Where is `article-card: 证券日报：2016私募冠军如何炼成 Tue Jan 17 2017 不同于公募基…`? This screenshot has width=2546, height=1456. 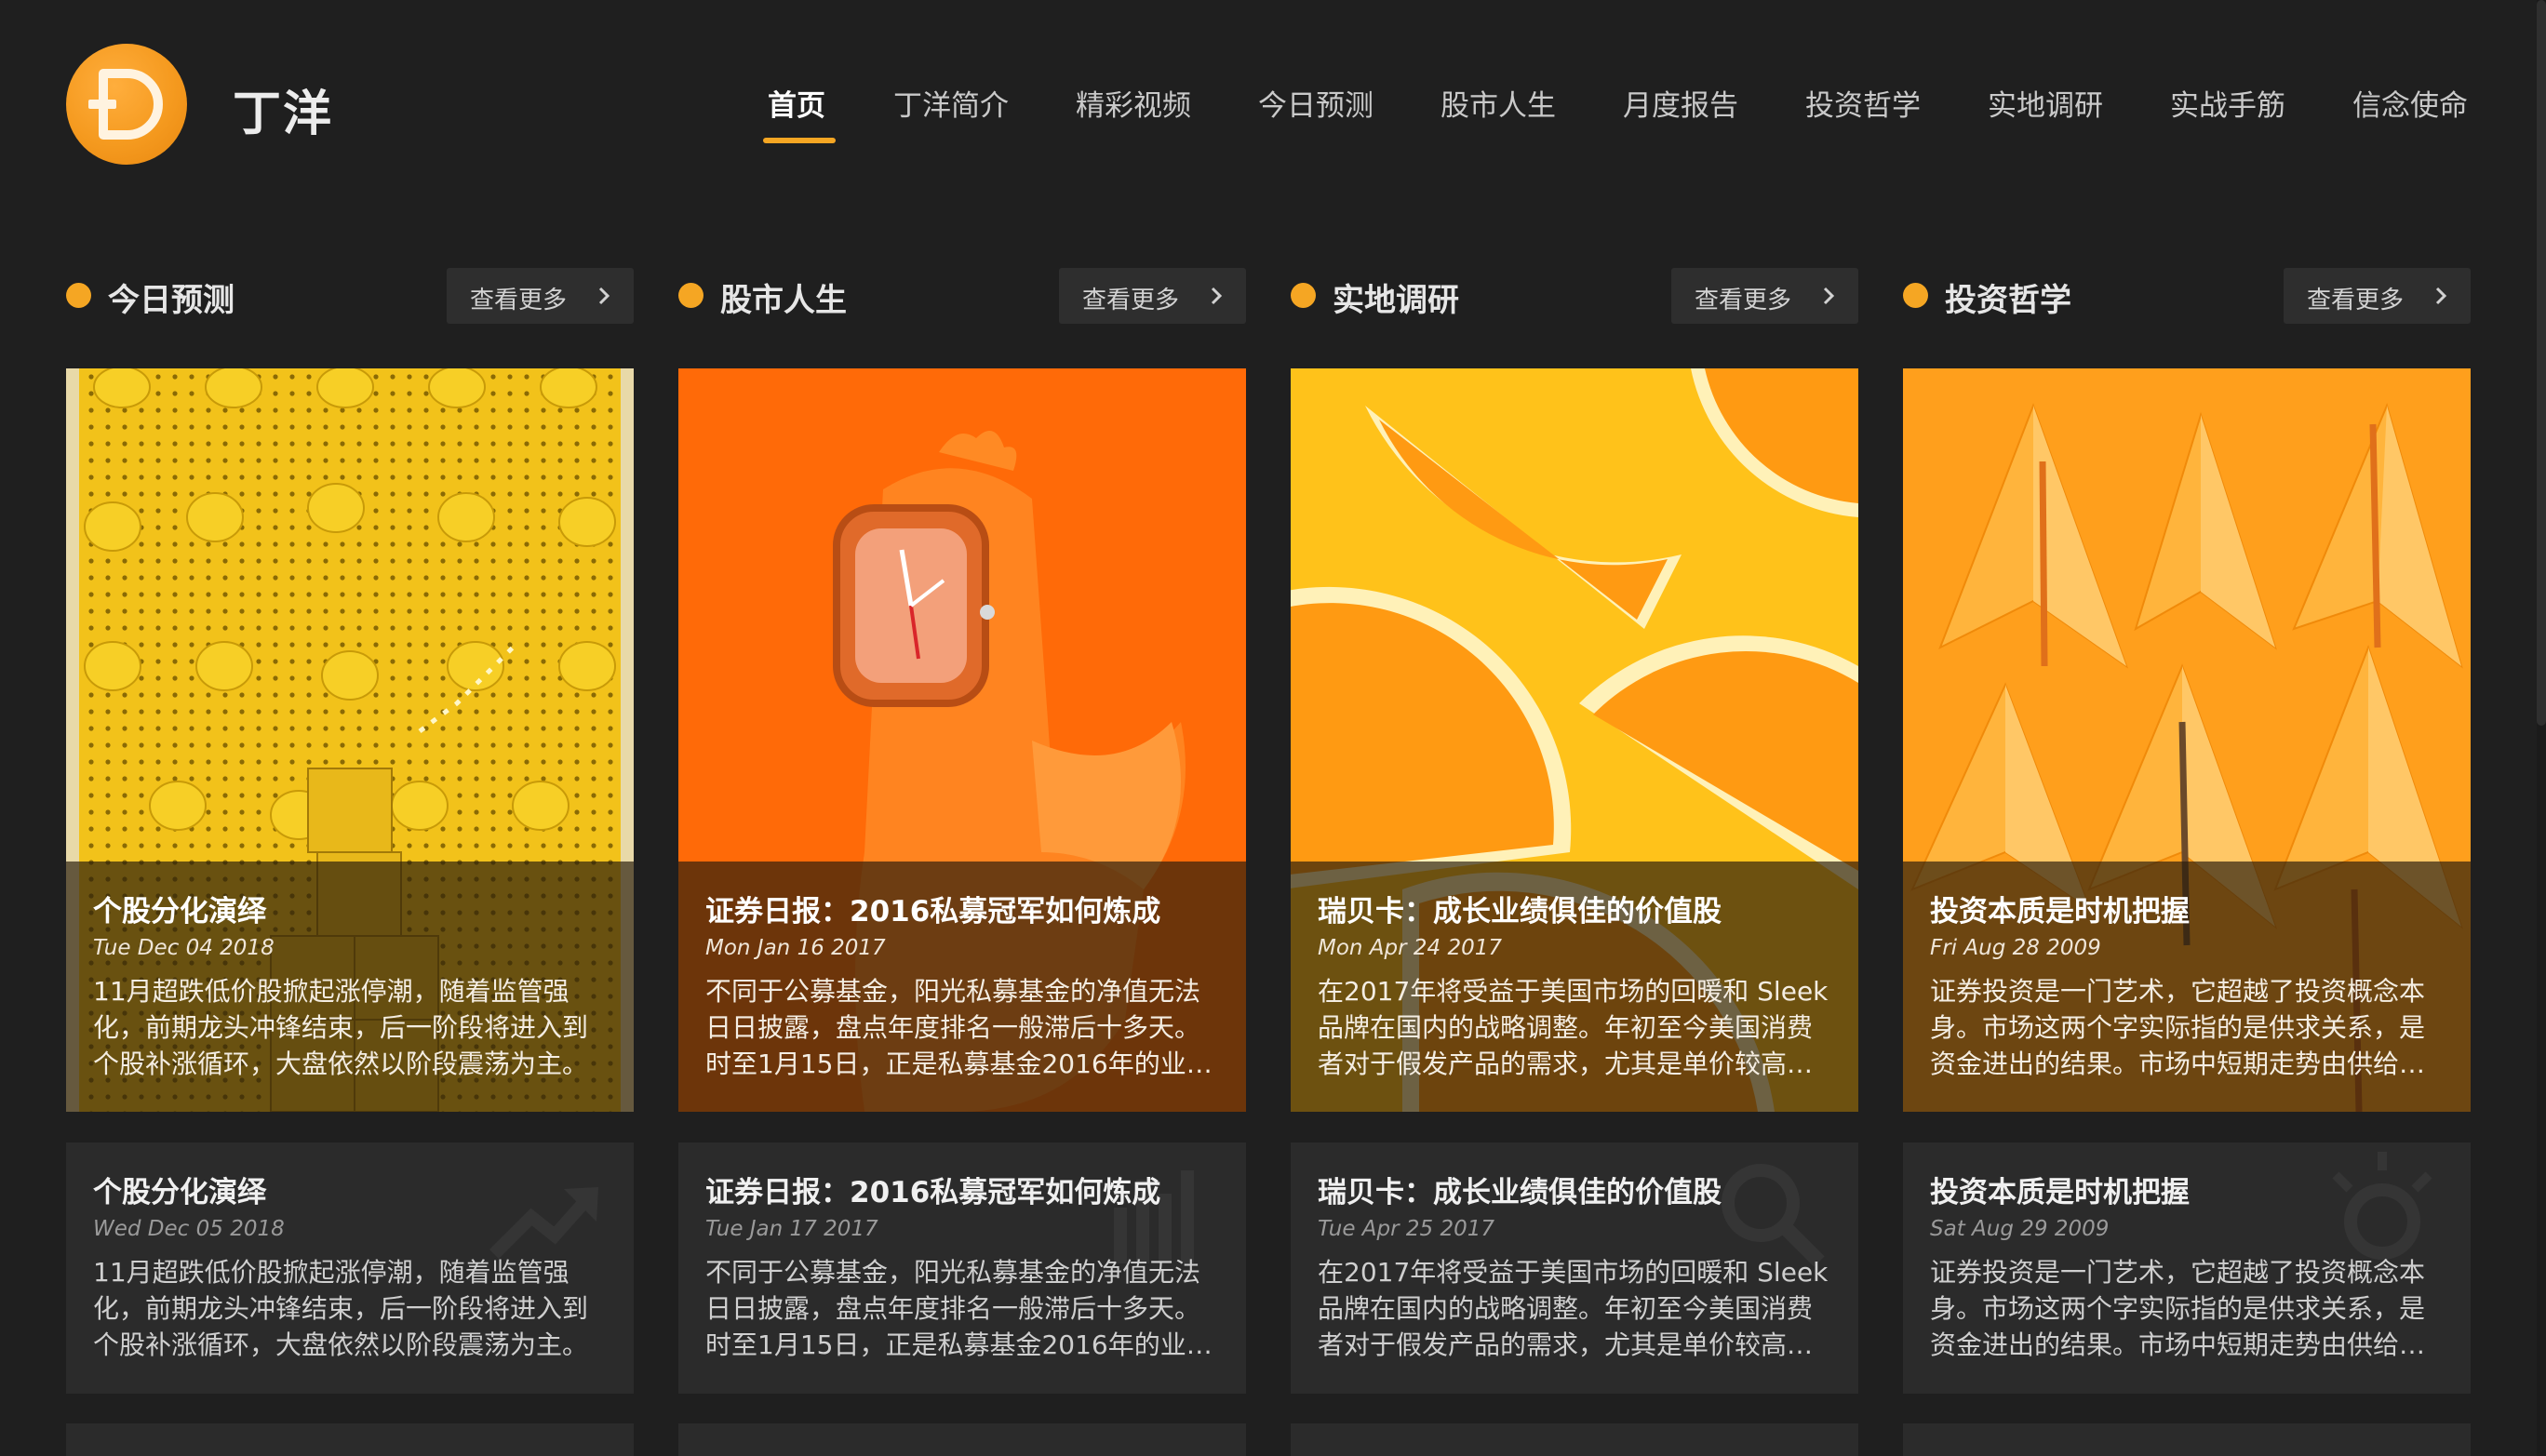 article-card: 证券日报：2016私募冠军如何炼成 Tue Jan 17 2017 不同于公募基… is located at coordinates (962, 1268).